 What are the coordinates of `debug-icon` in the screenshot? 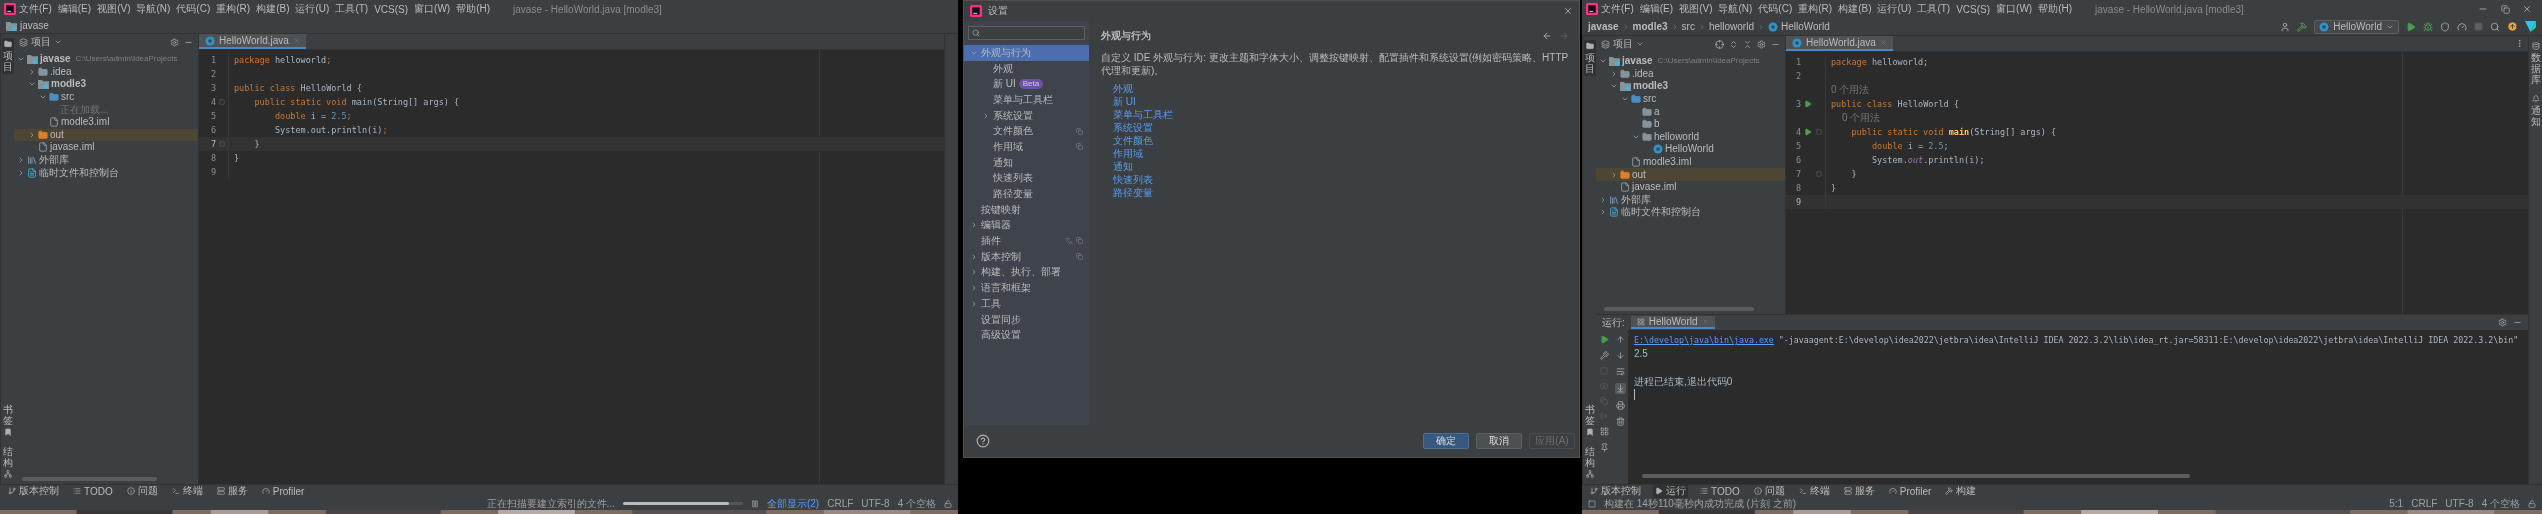 It's located at (2428, 26).